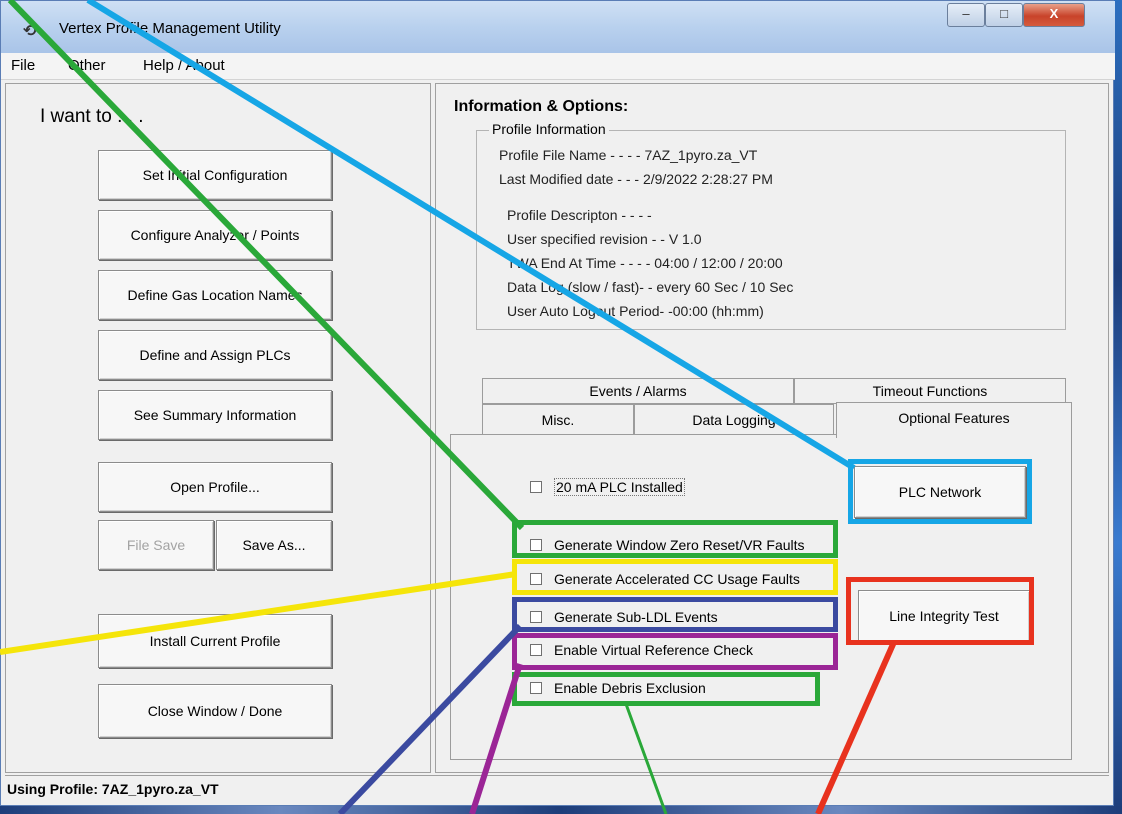 The width and height of the screenshot is (1122, 814). What do you see at coordinates (856, 727) in the screenshot?
I see `red-leader-line` at bounding box center [856, 727].